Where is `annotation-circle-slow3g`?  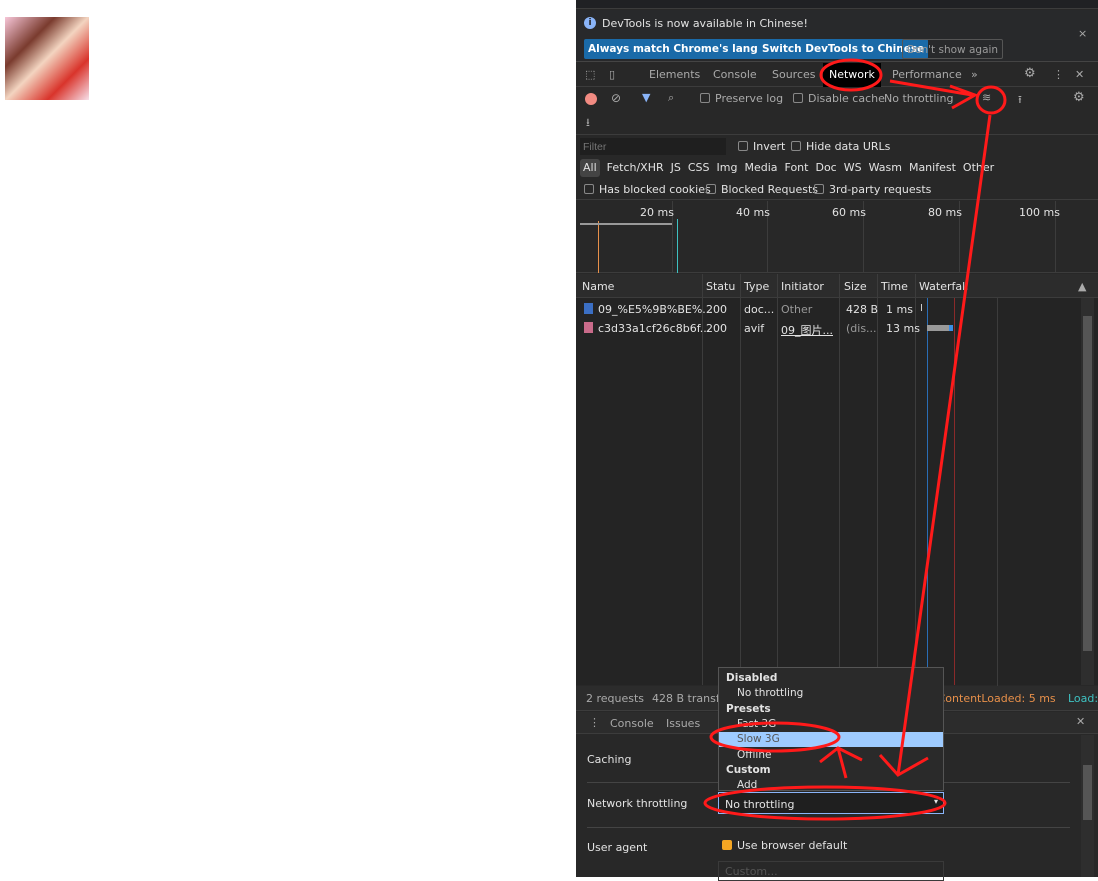
annotation-circle-slow3g is located at coordinates (775, 737).